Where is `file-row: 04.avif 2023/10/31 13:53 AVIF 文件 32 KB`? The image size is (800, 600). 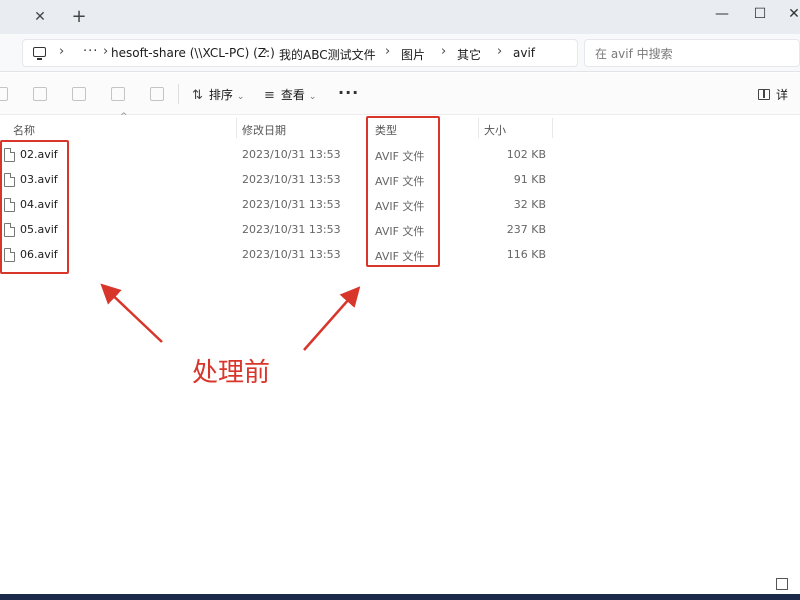 file-row: 04.avif 2023/10/31 13:53 AVIF 文件 32 KB is located at coordinates (280, 205).